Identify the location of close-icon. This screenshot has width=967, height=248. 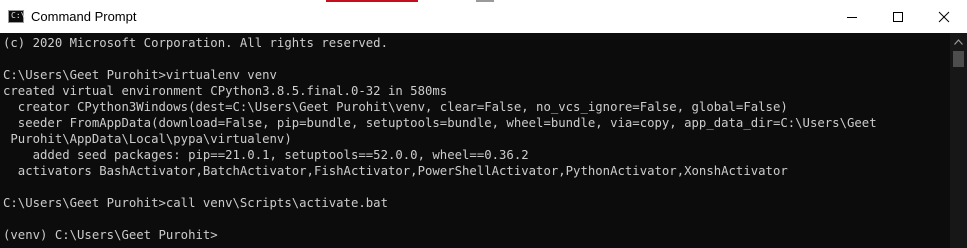
(944, 16).